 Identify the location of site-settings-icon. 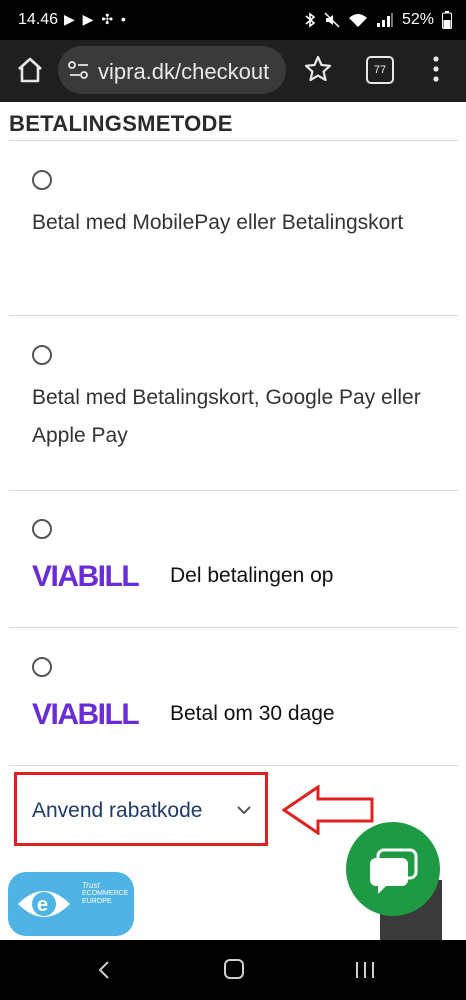
(79, 70).